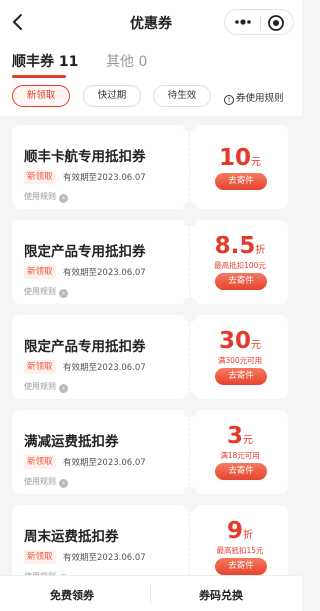 The width and height of the screenshot is (320, 611). What do you see at coordinates (276, 23) in the screenshot?
I see `close-target-icon` at bounding box center [276, 23].